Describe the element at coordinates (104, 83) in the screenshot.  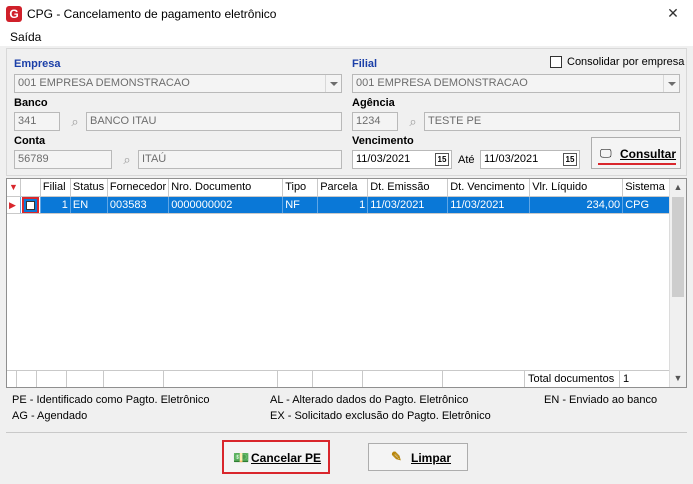
I see `empresa-value: 001 EMPRESA DEMONSTRACAO` at that location.